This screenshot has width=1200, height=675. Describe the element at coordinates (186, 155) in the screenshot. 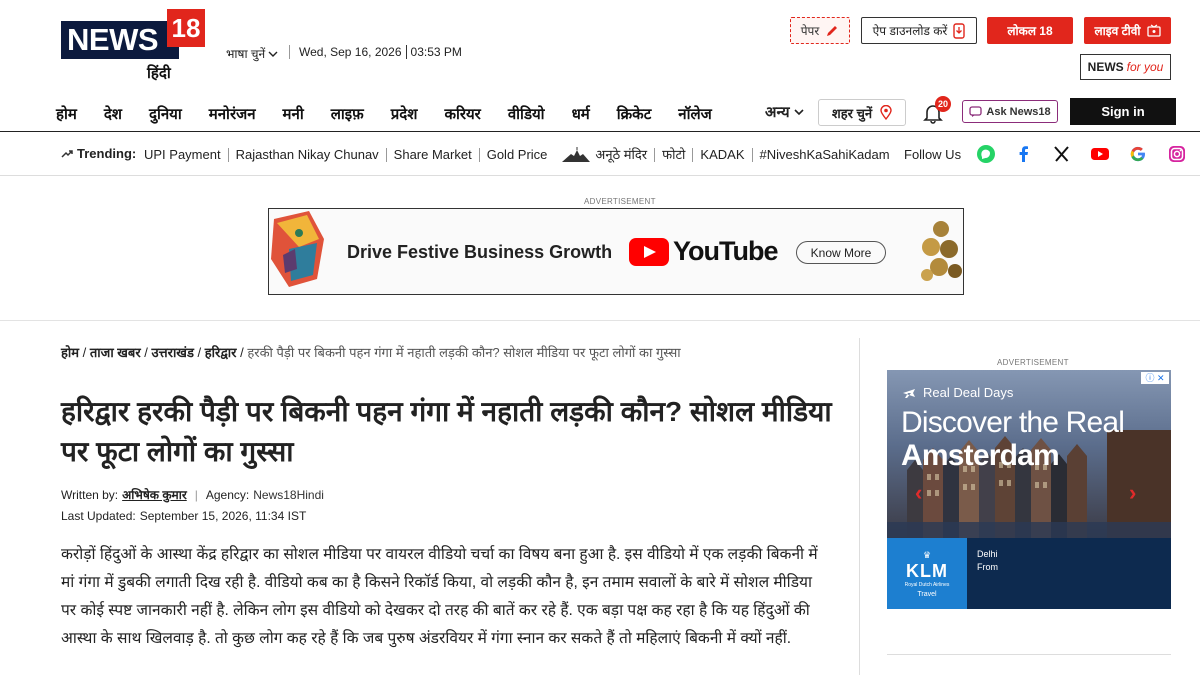

I see `trending-item: UPI Payment` at that location.